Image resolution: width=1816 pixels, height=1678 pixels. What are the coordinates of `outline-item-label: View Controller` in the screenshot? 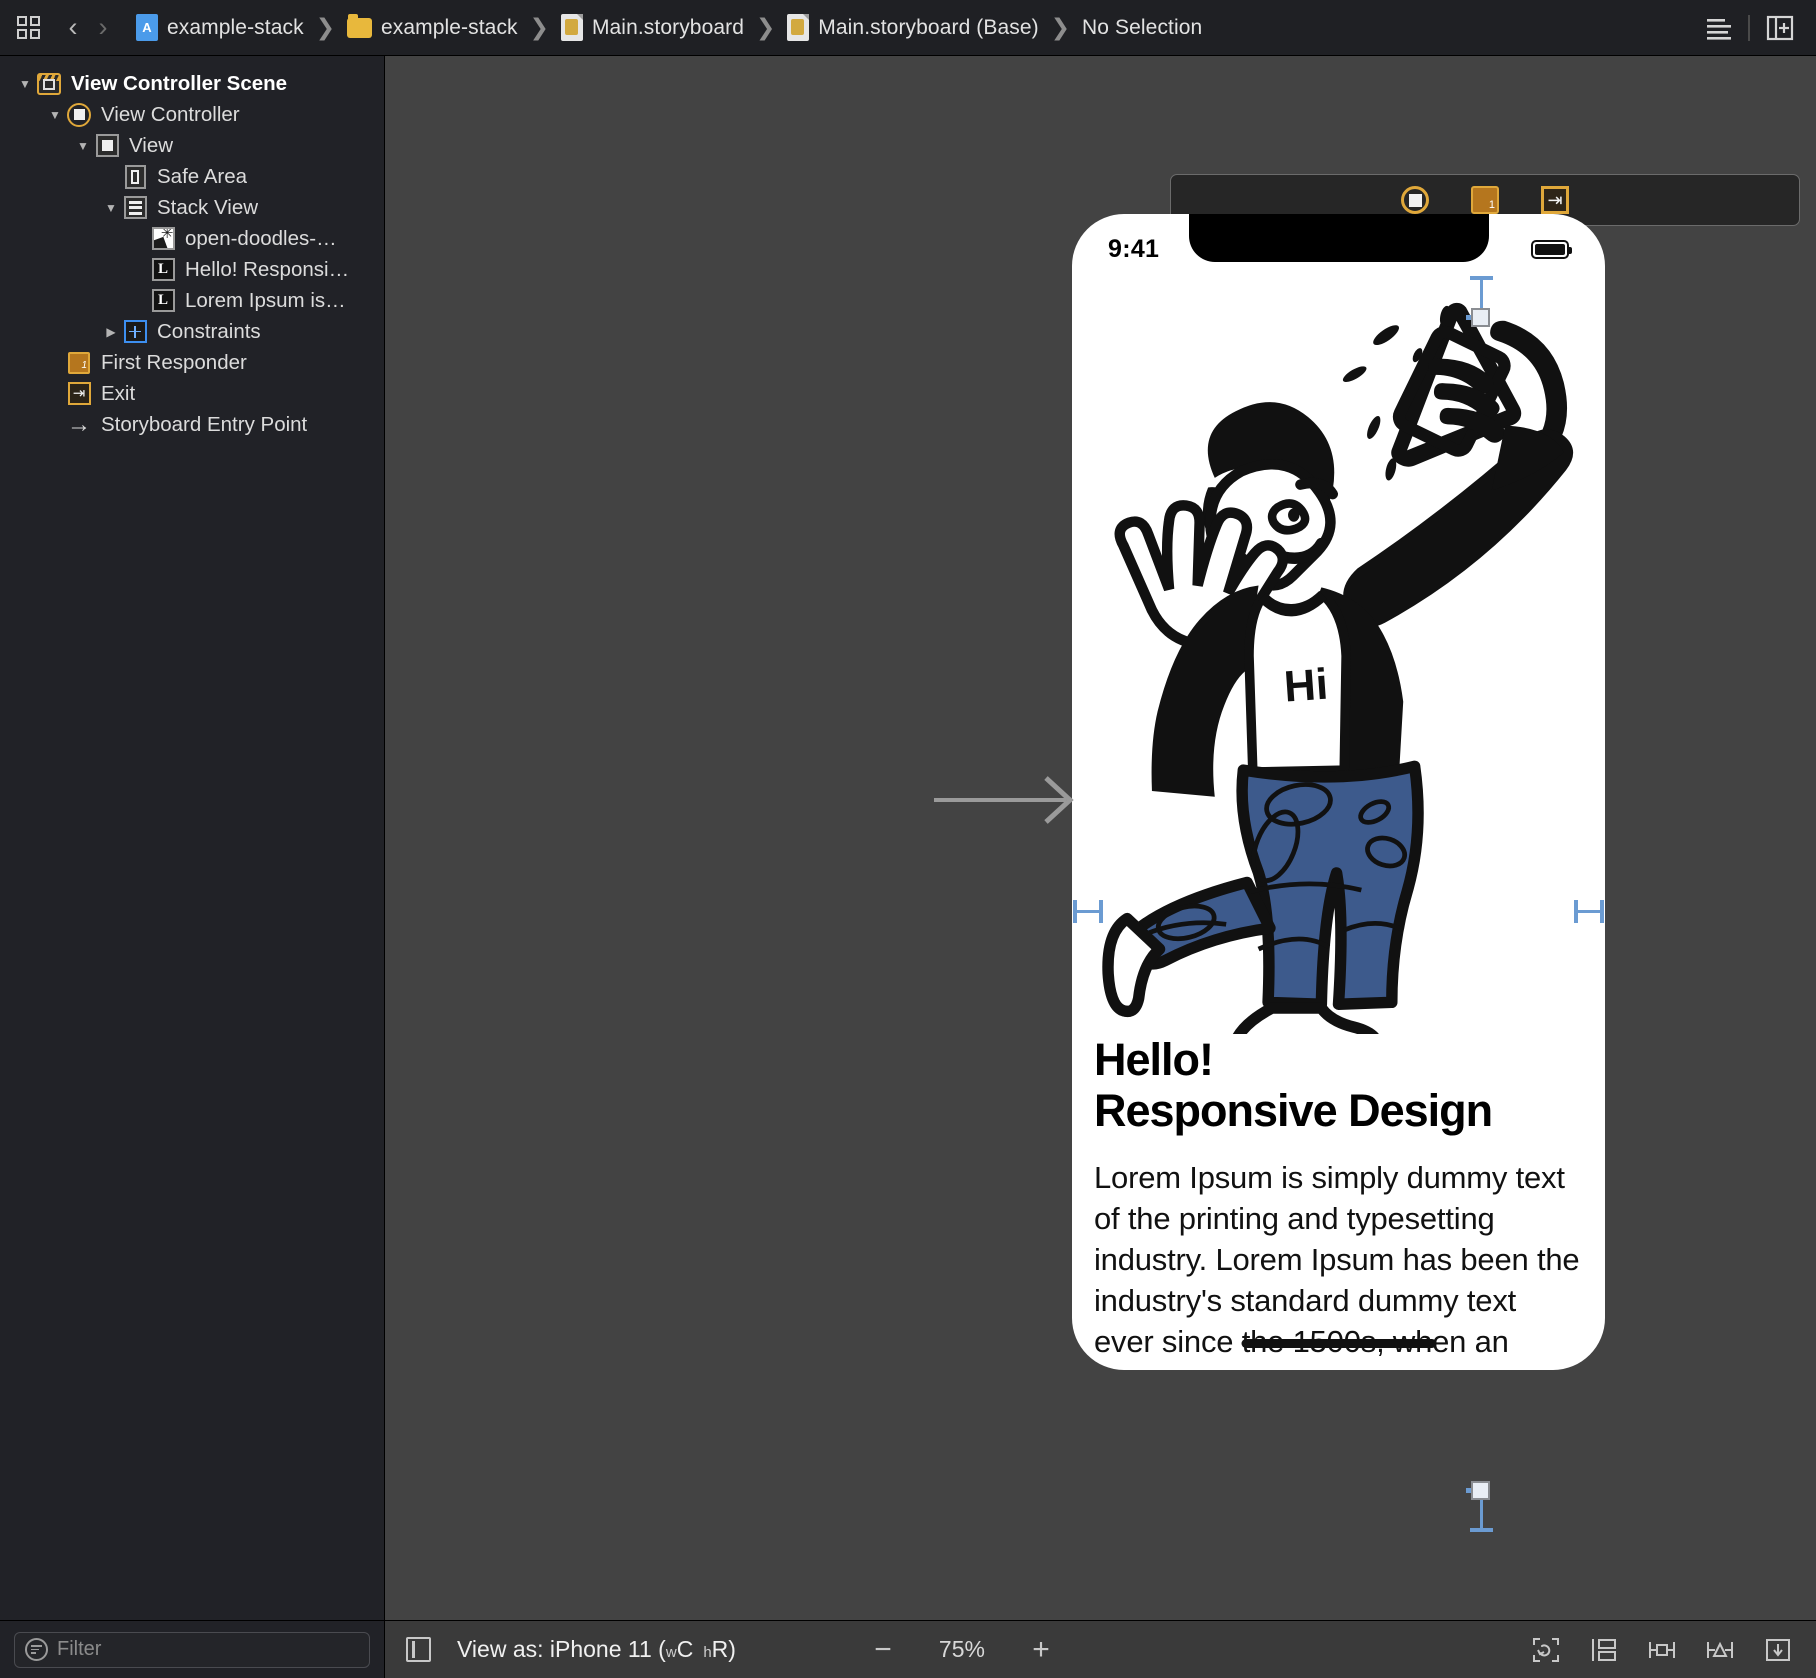 It's located at (170, 114).